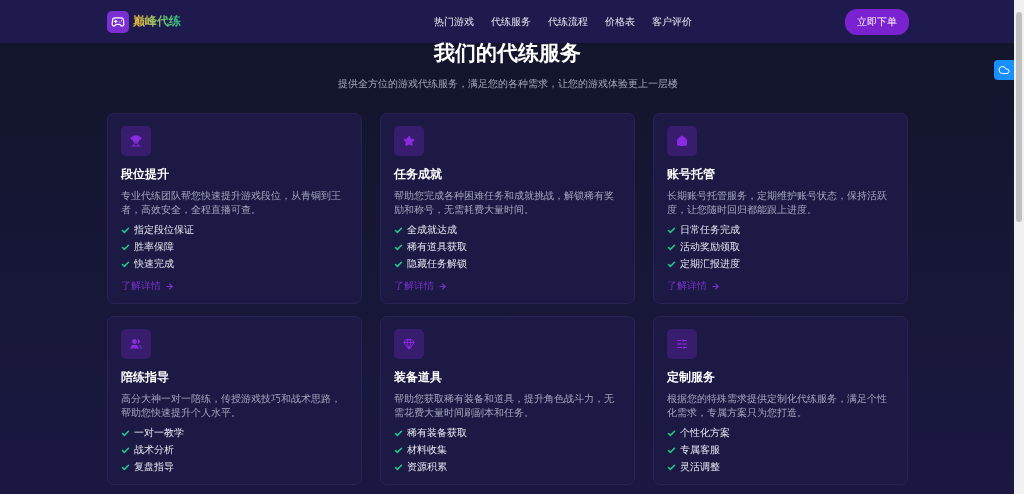  Describe the element at coordinates (507, 53) in the screenshot. I see `section-title: 我们的代练服务` at that location.